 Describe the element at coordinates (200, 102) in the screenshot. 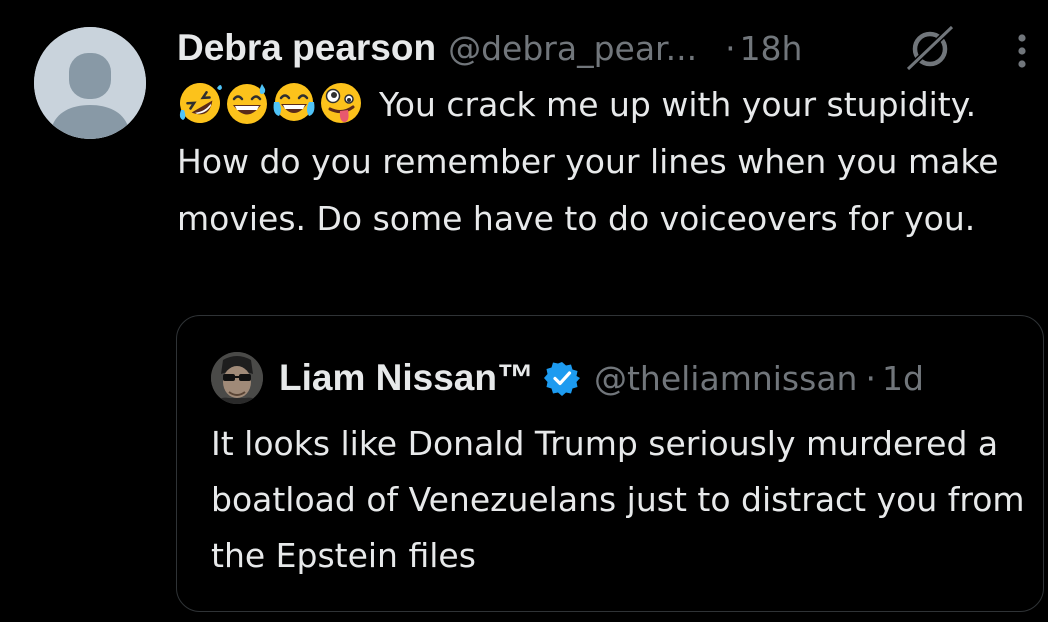

I see `rolling-laughing-emoji-icon` at that location.